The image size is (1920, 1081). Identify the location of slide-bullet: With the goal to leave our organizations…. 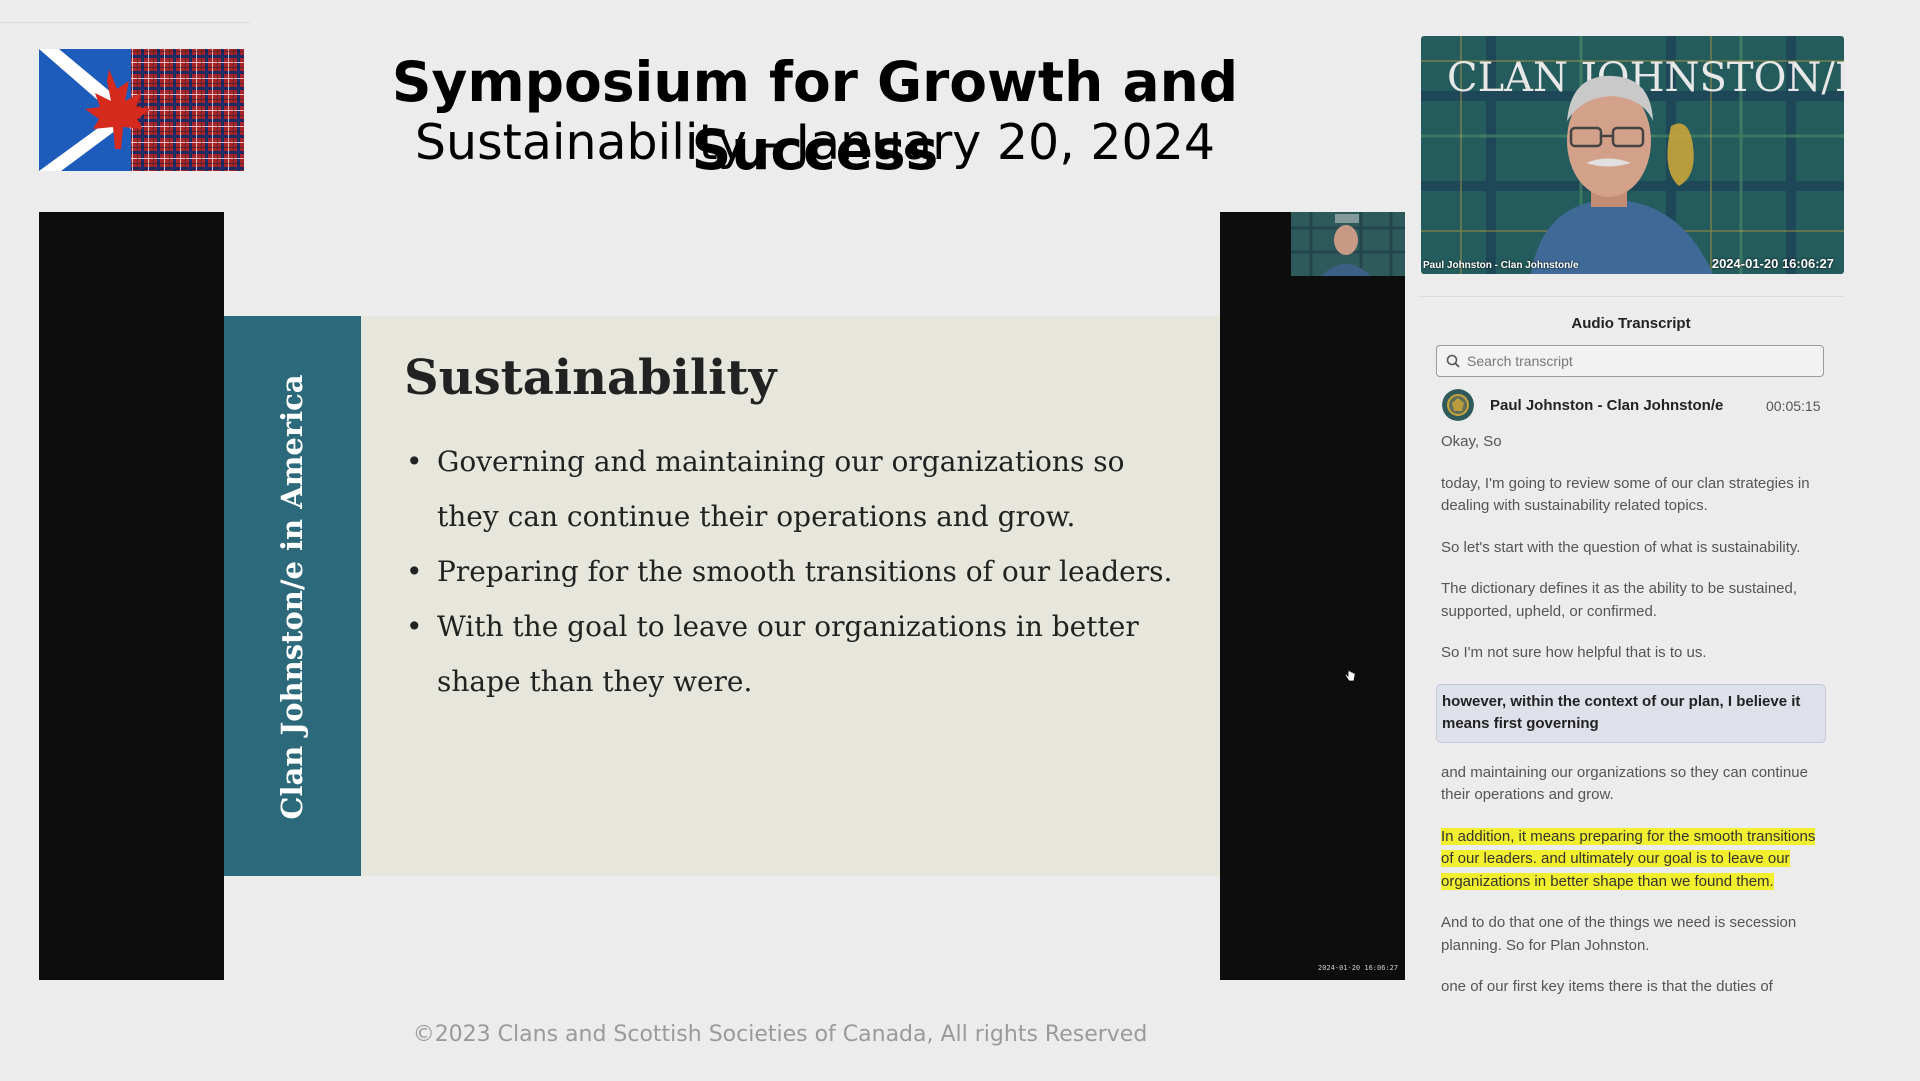
(799, 654).